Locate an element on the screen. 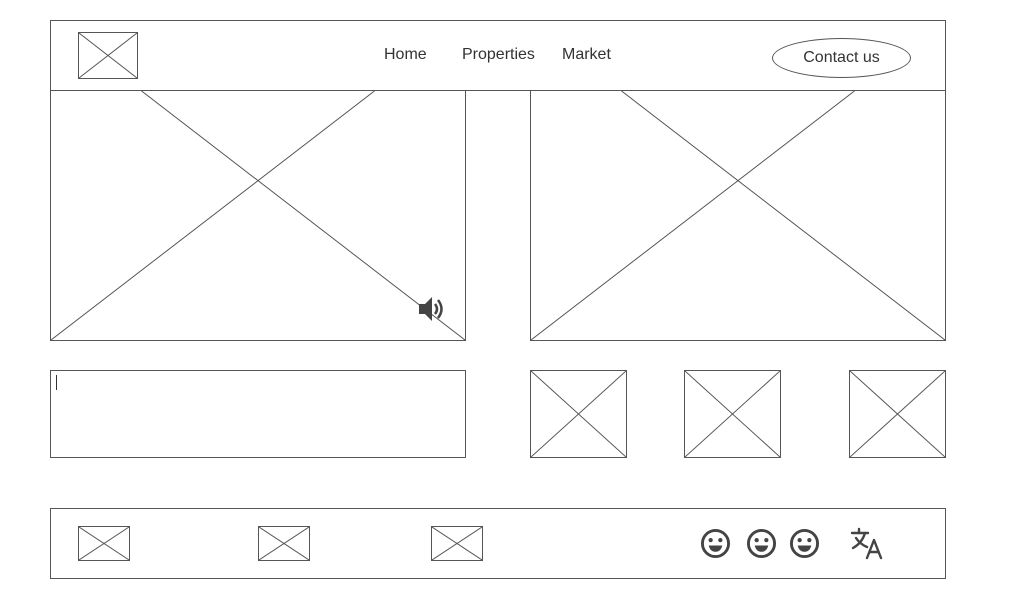  nav-home-link: Home is located at coordinates (405, 55).